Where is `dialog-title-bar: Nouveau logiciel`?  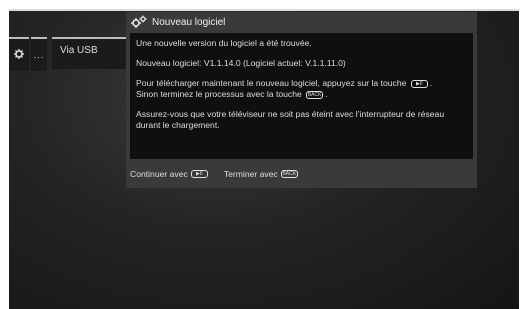 dialog-title-bar: Nouveau logiciel is located at coordinates (301, 22).